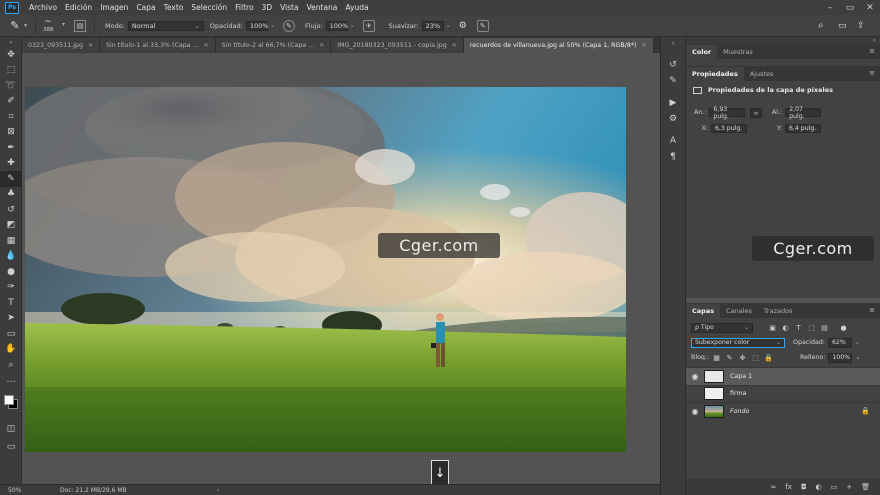  I want to click on tab-properties: Propiedades, so click(715, 74).